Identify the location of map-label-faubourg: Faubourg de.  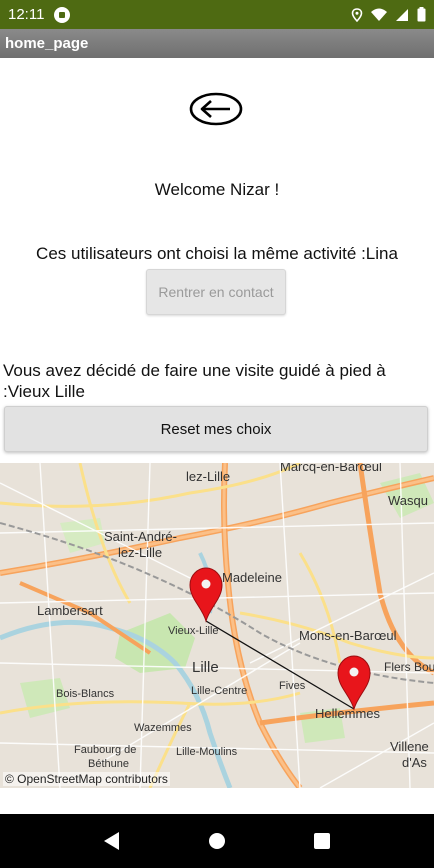
(105, 750).